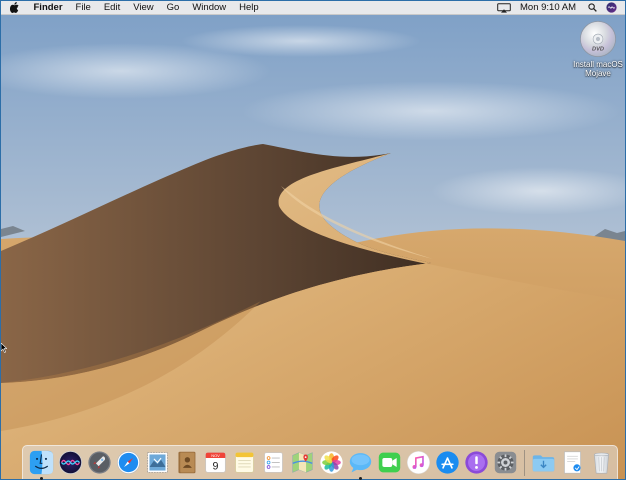 The width and height of the screenshot is (626, 480). I want to click on dock-separator, so click(524, 462).